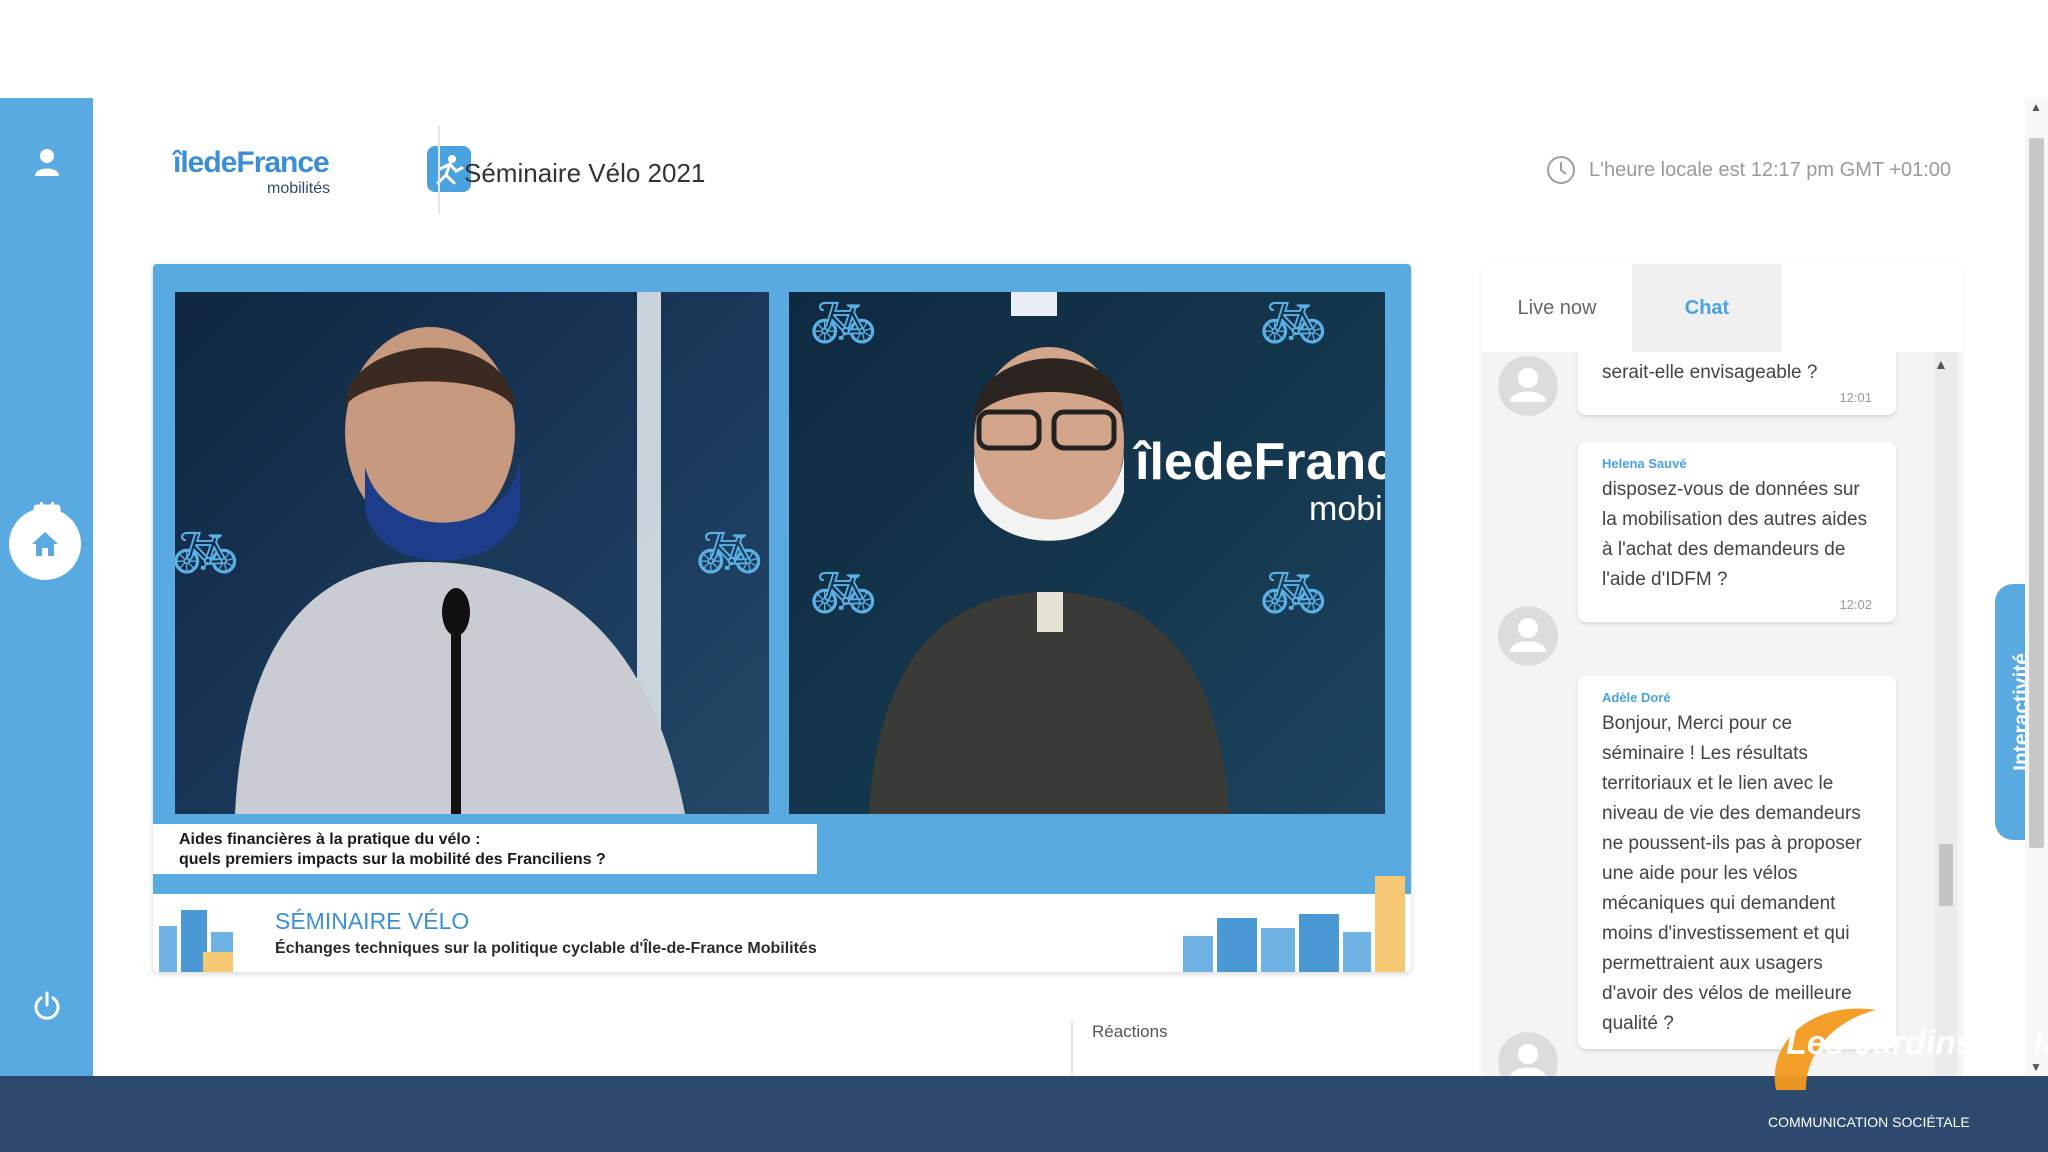 This screenshot has width=2048, height=1152. I want to click on idfm-logo: îledeFrance mobilités, so click(322, 174).